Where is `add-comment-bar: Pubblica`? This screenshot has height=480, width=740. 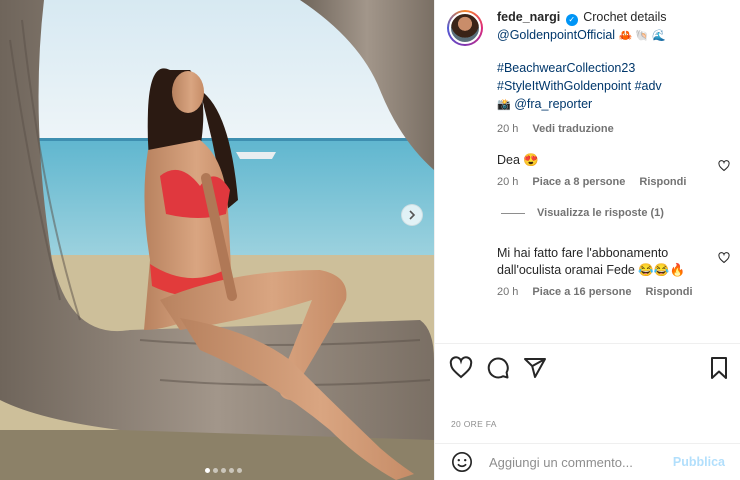
add-comment-bar: Pubblica is located at coordinates (587, 462).